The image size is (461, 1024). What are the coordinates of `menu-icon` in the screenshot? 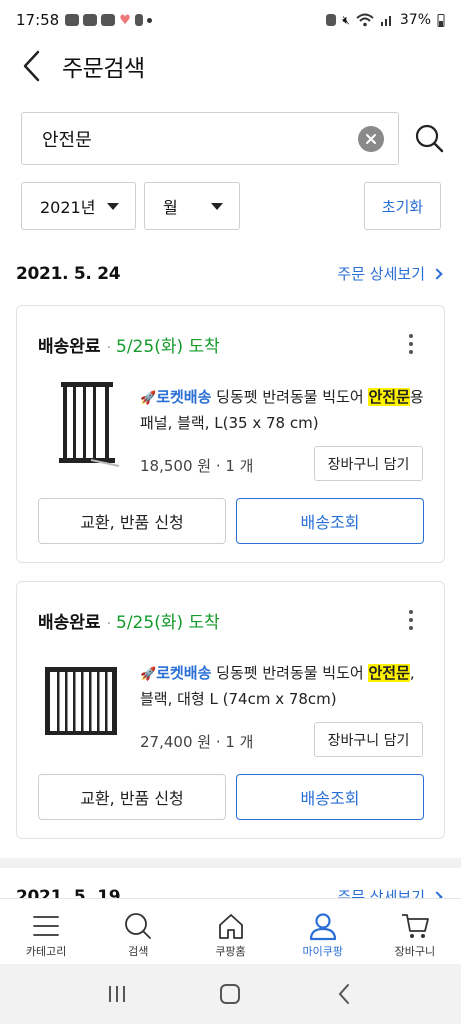 It's located at (46, 926).